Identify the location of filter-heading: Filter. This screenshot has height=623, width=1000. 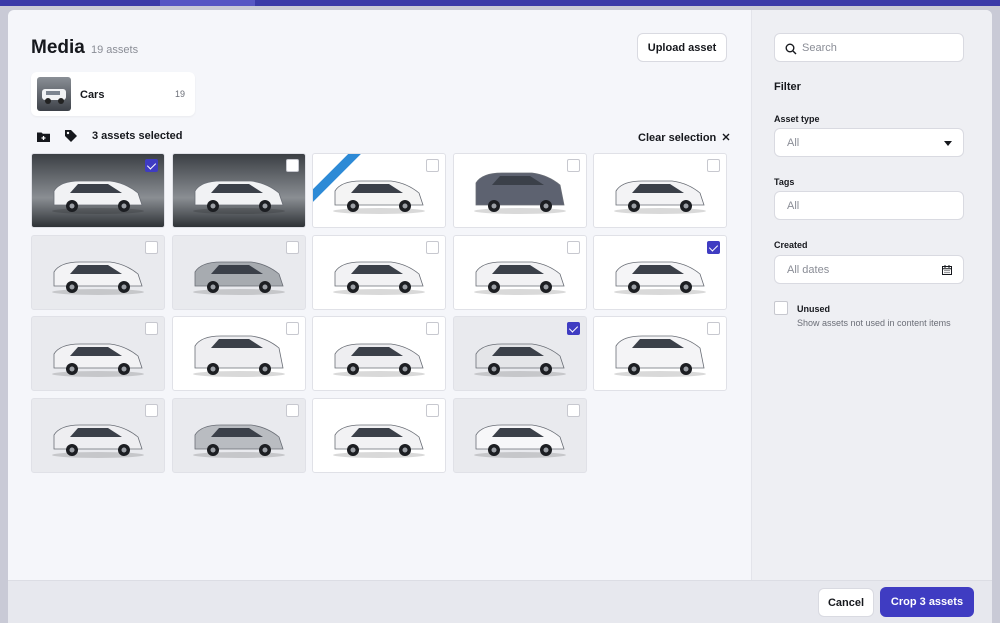
(787, 87).